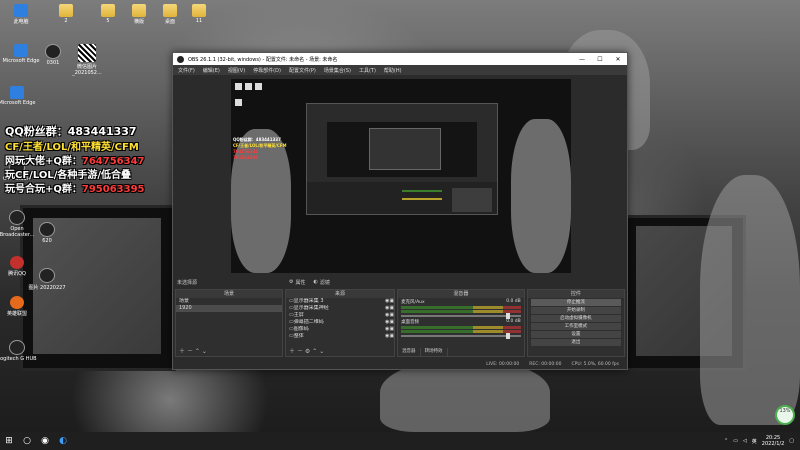 The width and height of the screenshot is (800, 450). What do you see at coordinates (298, 315) in the screenshot?
I see `source-item-label: 主屏` at bounding box center [298, 315].